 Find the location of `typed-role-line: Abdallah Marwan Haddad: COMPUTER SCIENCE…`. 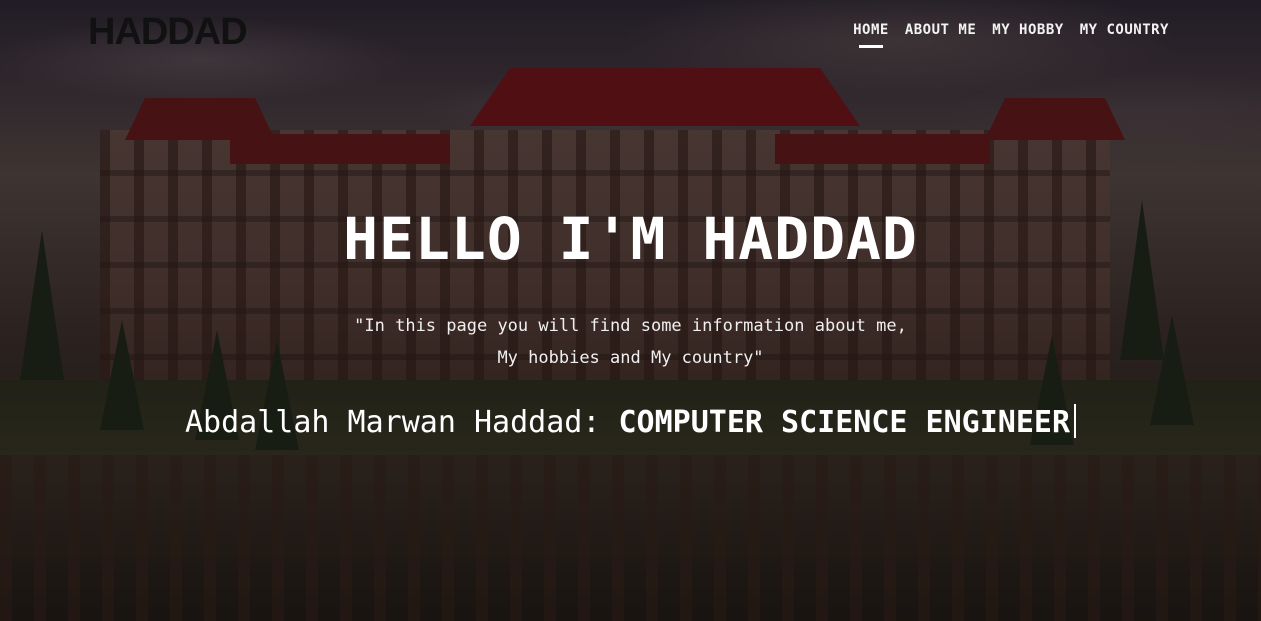

typed-role-line: Abdallah Marwan Haddad: COMPUTER SCIENCE… is located at coordinates (630, 422).